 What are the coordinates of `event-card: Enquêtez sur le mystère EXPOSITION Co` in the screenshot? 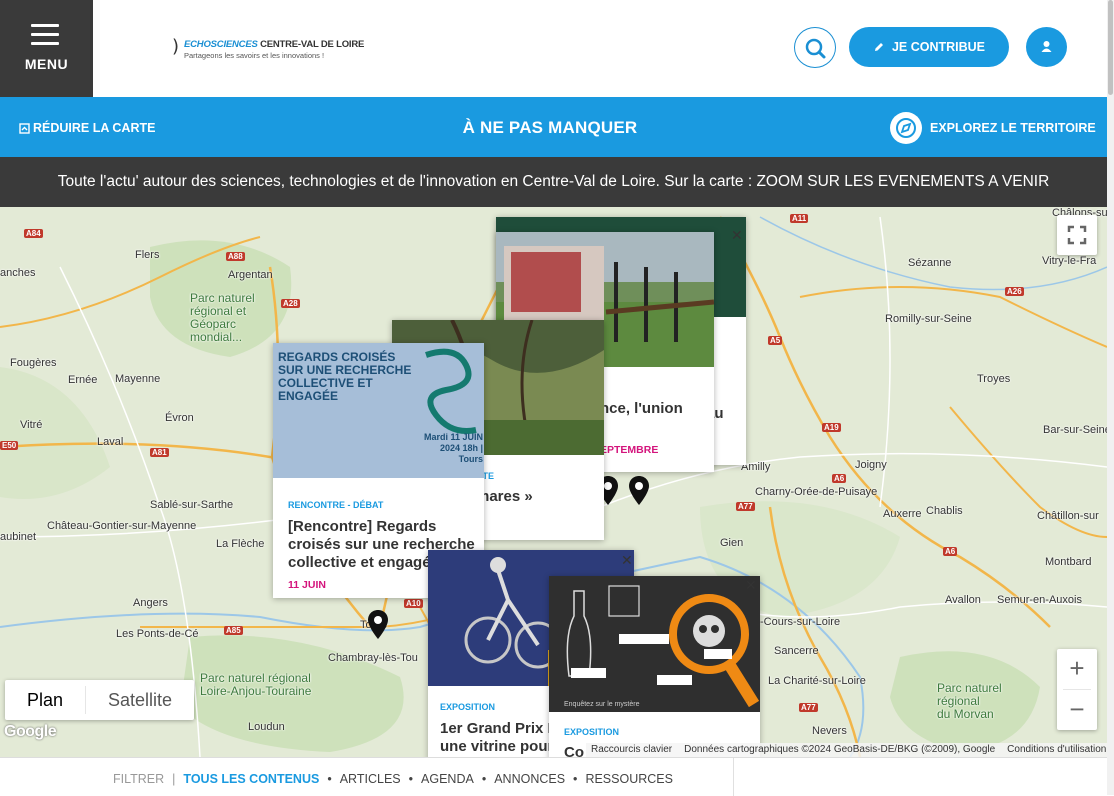 It's located at (654, 666).